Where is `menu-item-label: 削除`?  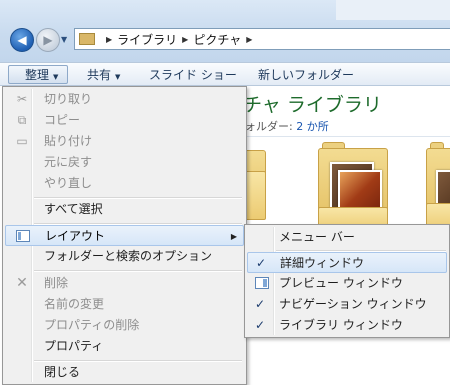 menu-item-label: 削除 is located at coordinates (56, 283).